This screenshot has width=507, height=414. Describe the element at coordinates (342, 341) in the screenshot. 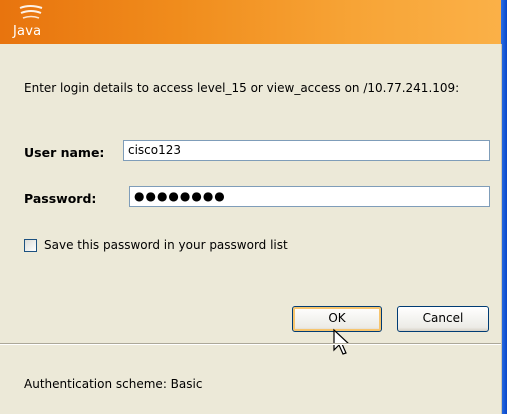

I see `mouse-pointer-icon` at that location.